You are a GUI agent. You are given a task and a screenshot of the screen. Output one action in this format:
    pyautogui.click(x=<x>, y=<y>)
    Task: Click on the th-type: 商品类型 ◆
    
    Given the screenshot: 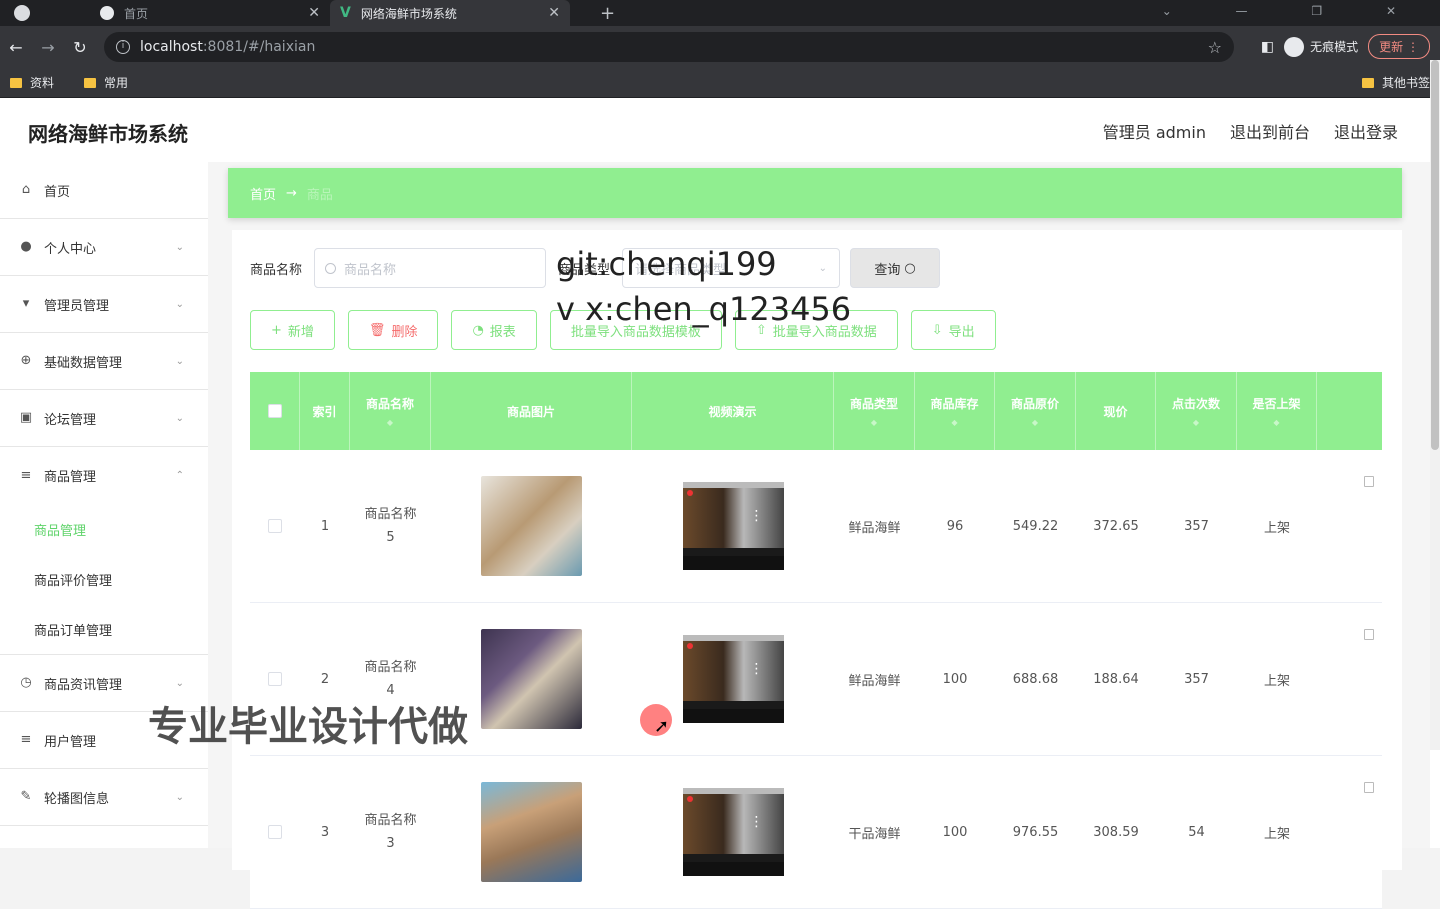 What is the action you would take?
    pyautogui.click(x=874, y=411)
    